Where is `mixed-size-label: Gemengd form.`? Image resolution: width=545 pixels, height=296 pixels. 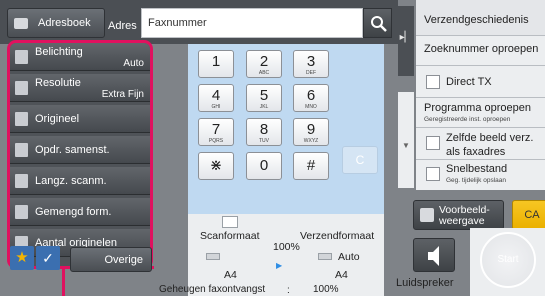 mixed-size-label: Gemengd form. is located at coordinates (73, 212).